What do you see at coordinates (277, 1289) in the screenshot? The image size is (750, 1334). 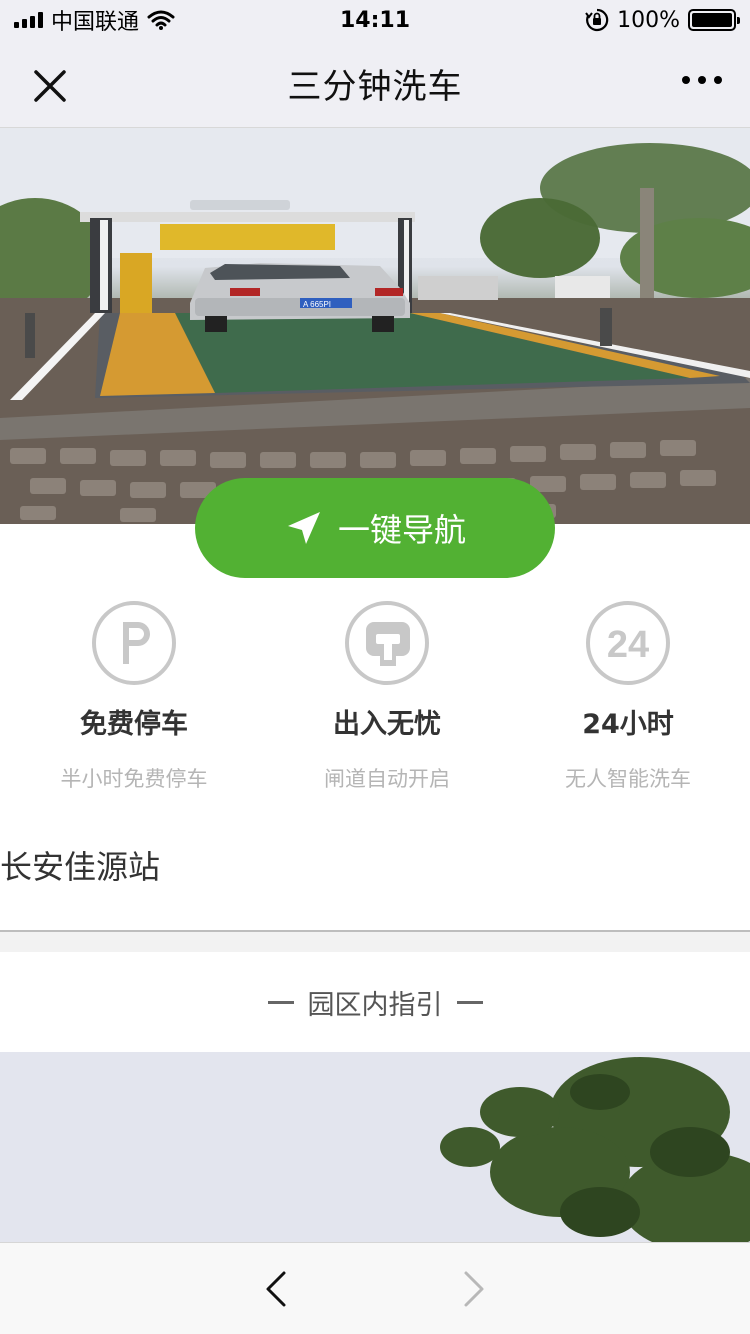 I see `back-arrow-icon` at bounding box center [277, 1289].